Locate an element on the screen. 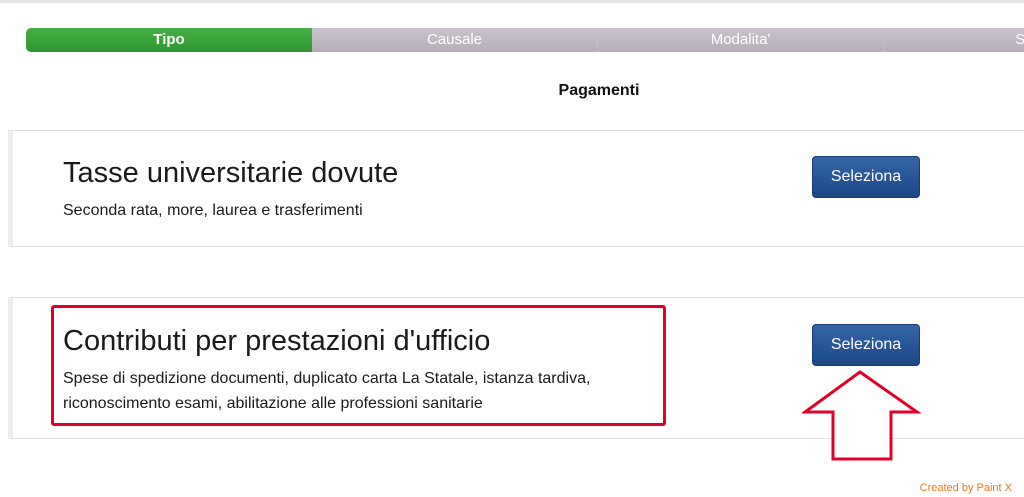  page-title: Pagamenti is located at coordinates (599, 90).